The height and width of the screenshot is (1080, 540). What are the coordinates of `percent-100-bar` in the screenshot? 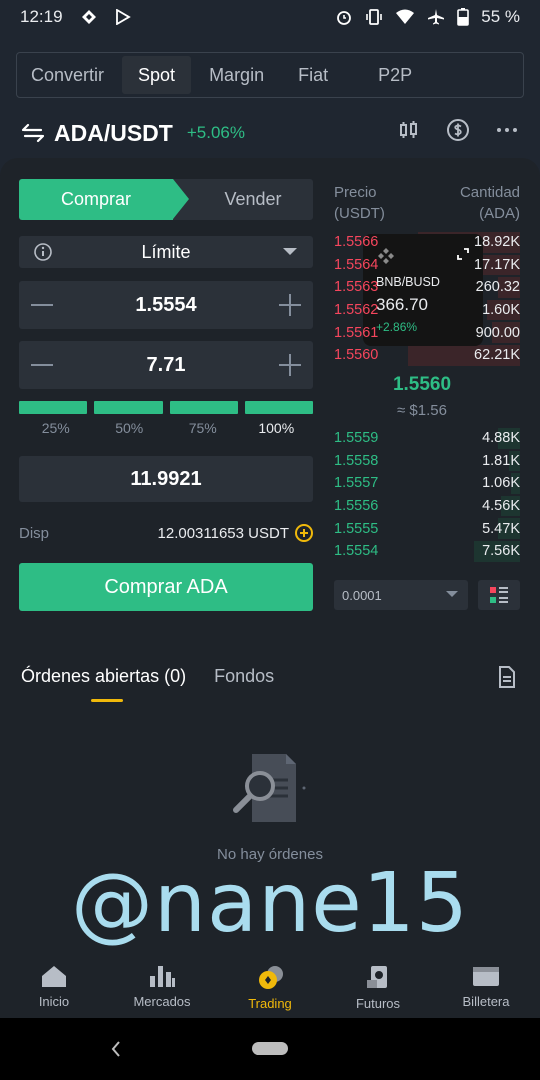 It's located at (278, 407).